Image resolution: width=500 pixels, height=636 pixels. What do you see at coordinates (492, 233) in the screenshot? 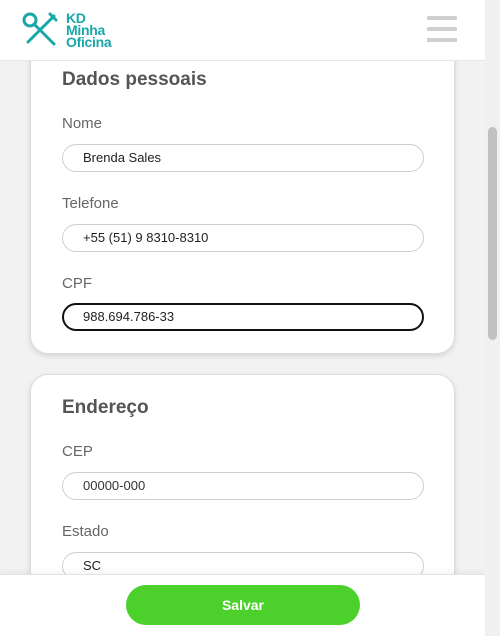
I see `scrollbar-thumb` at bounding box center [492, 233].